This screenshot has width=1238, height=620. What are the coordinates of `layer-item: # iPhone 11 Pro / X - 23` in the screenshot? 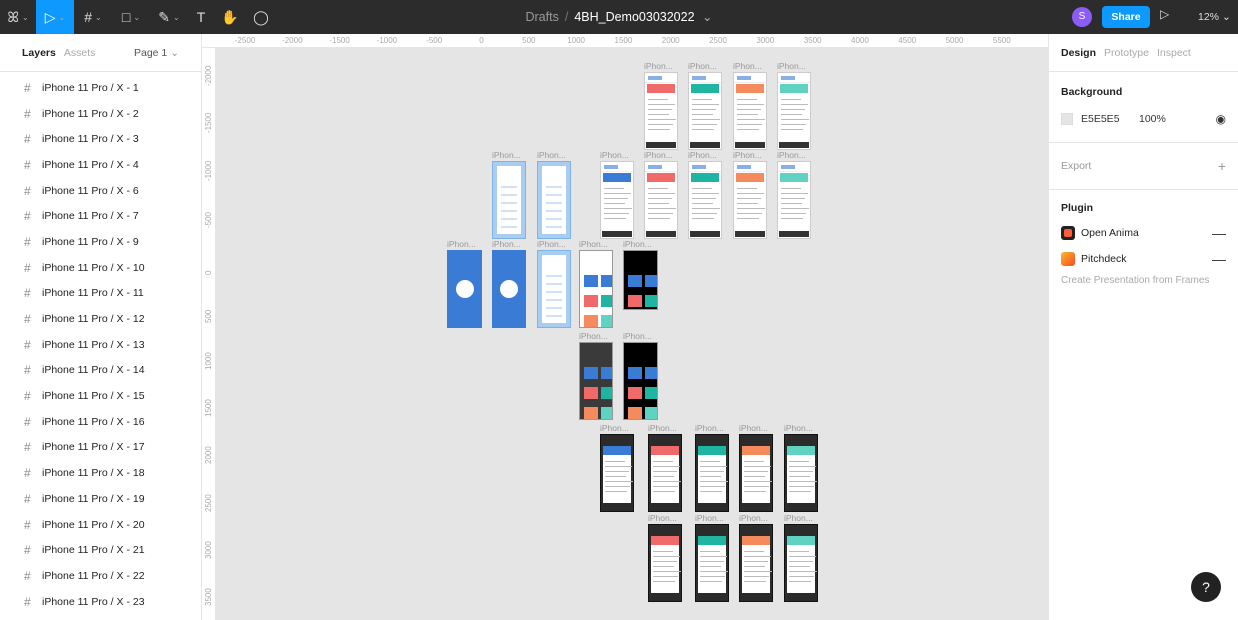 It's located at (100, 602).